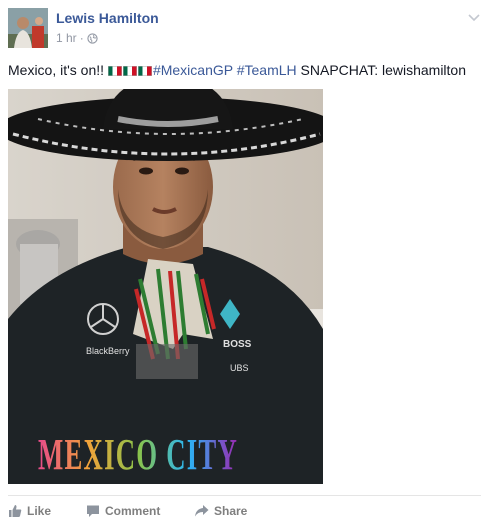 This screenshot has height=522, width=489. Describe the element at coordinates (231, 511) in the screenshot. I see `share-label: Share` at that location.